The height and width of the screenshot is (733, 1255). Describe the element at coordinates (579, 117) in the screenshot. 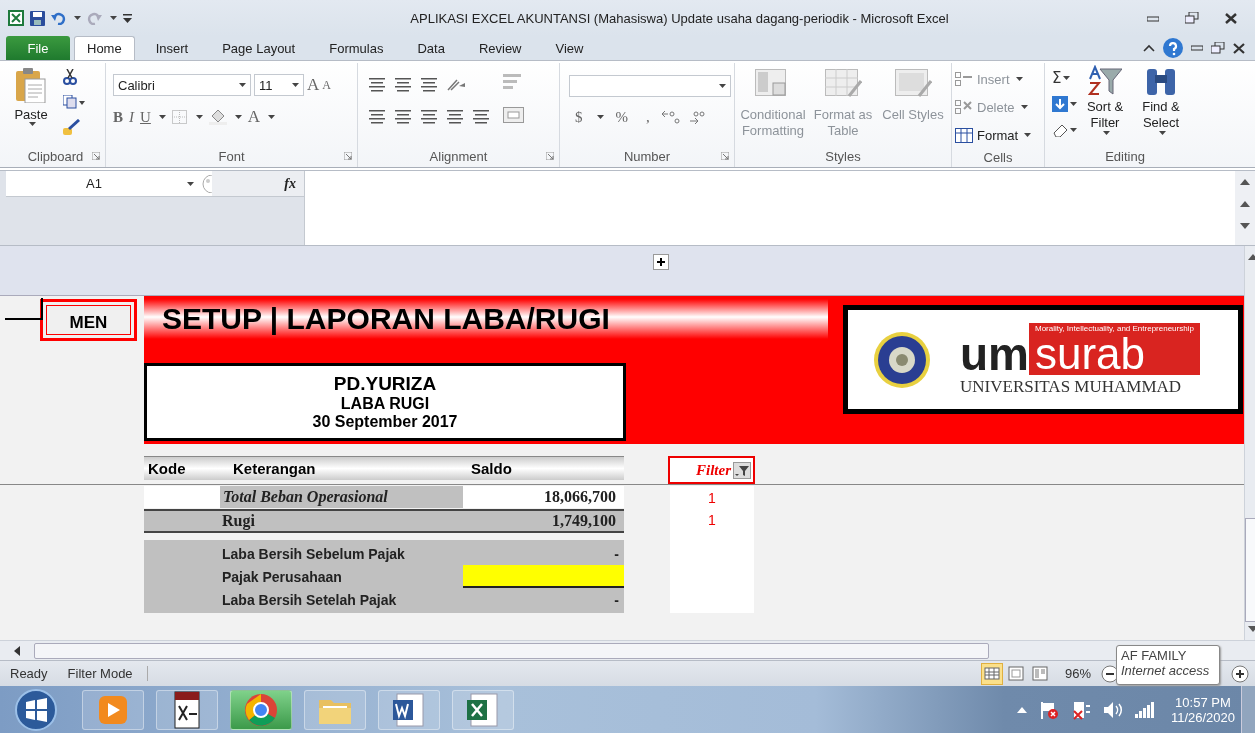

I see `currency-button: $` at that location.